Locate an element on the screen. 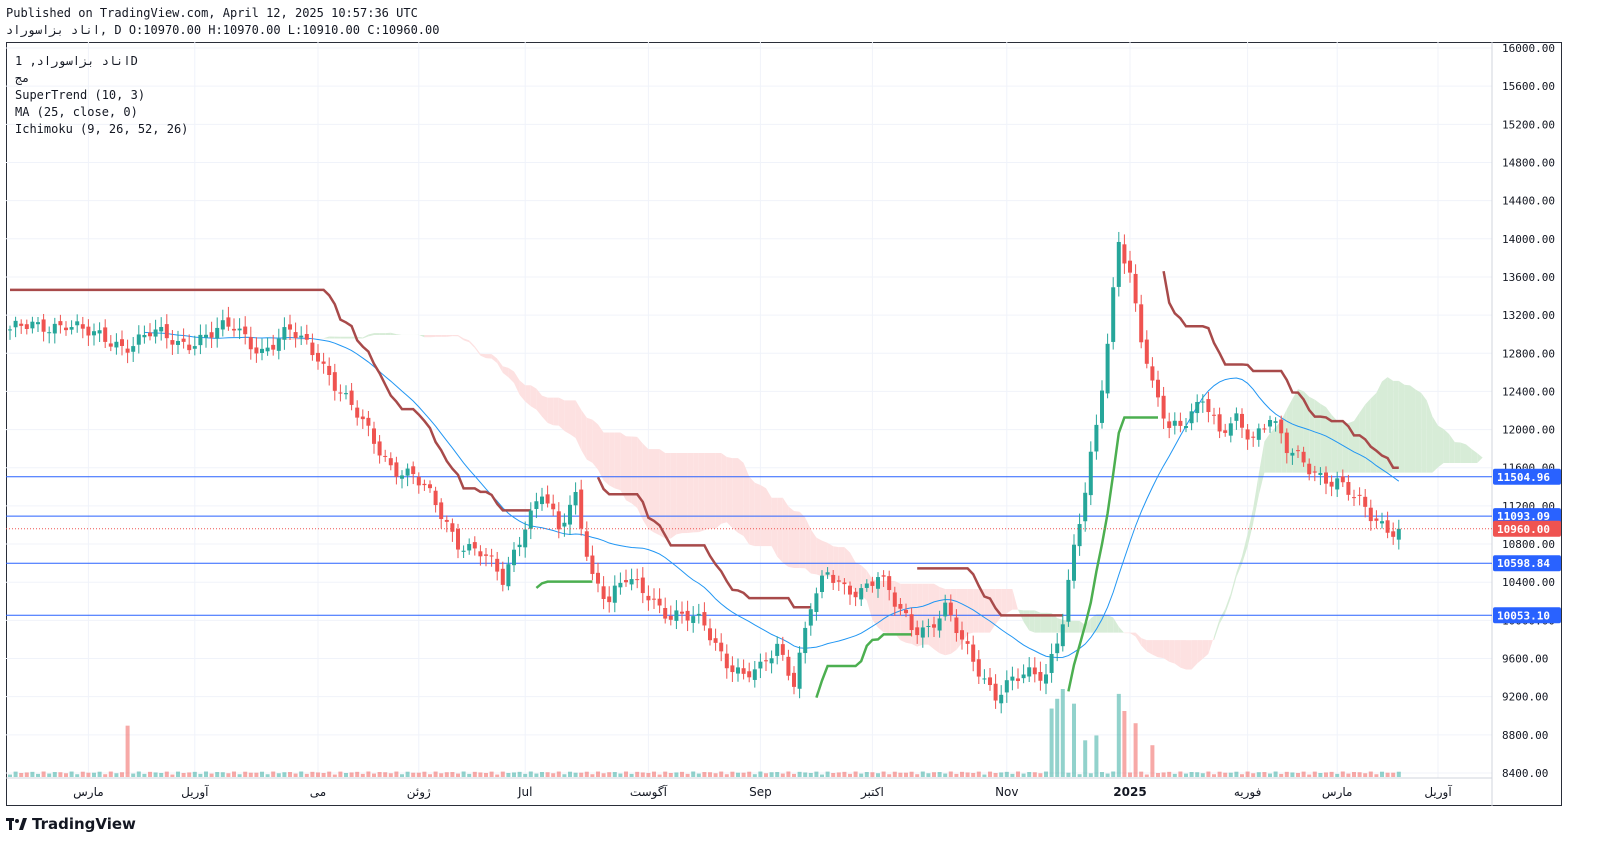 This screenshot has width=1598, height=858. tradingview-footer: TradingView is located at coordinates (71, 824).